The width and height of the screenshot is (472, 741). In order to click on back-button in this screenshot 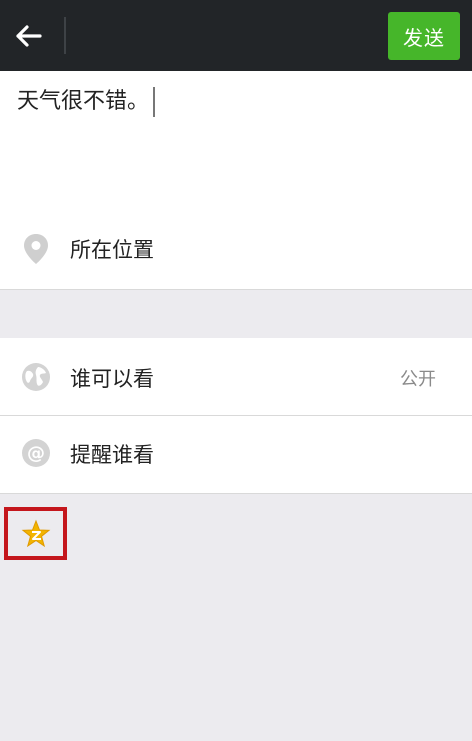, I will do `click(28, 36)`.